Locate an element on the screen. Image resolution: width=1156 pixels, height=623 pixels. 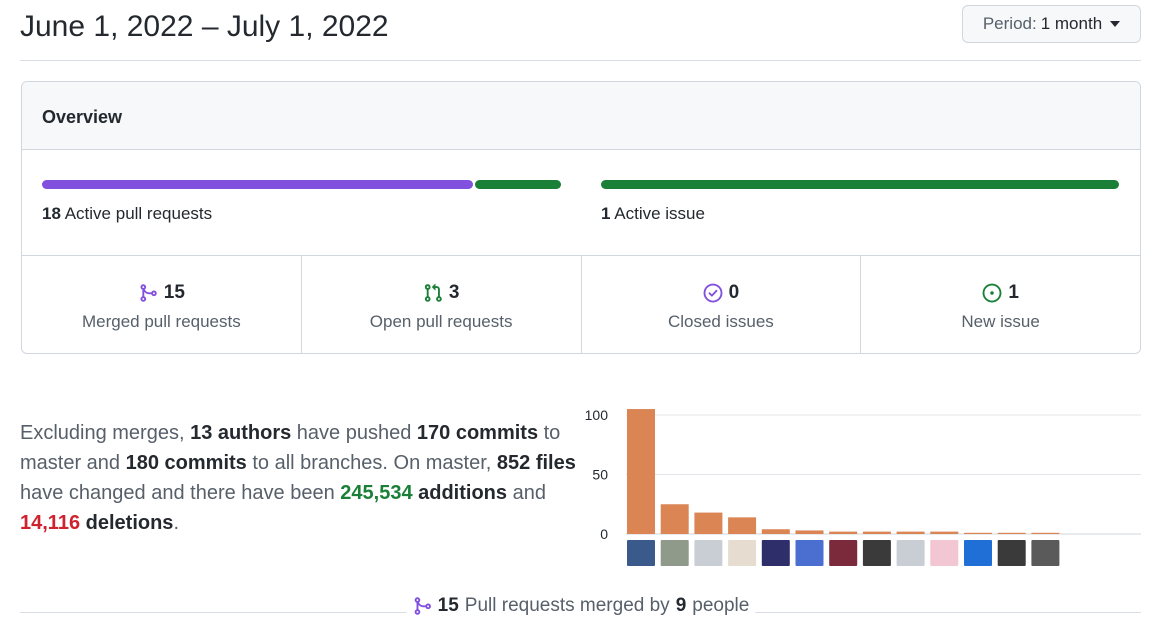
pull-requests-progress-bar is located at coordinates (301, 184).